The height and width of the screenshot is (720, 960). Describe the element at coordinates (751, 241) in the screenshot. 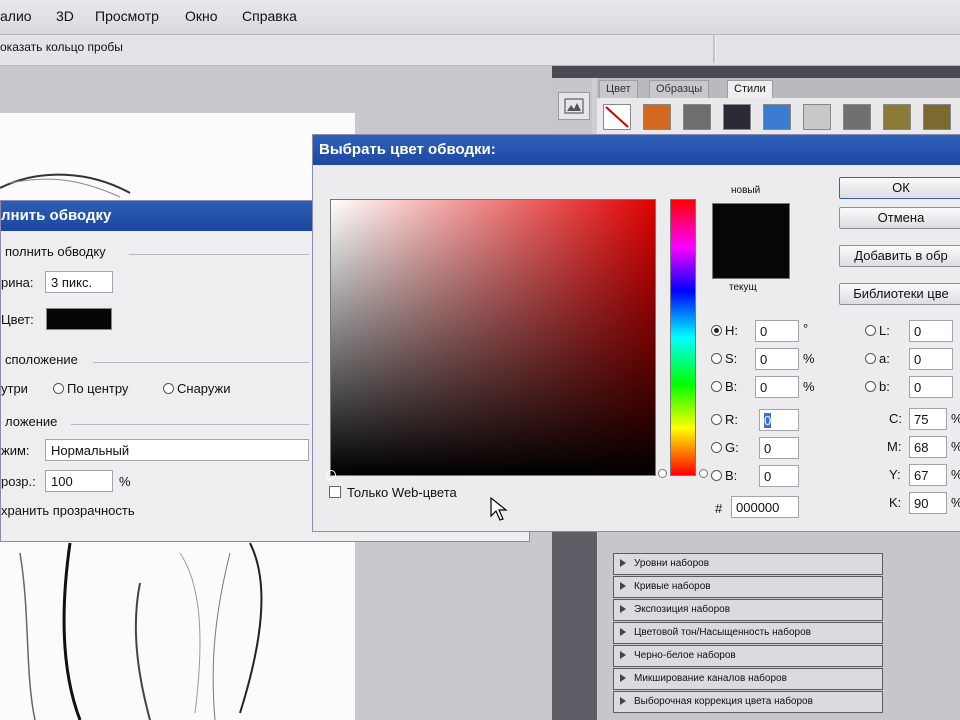

I see `new-color-swatch` at that location.